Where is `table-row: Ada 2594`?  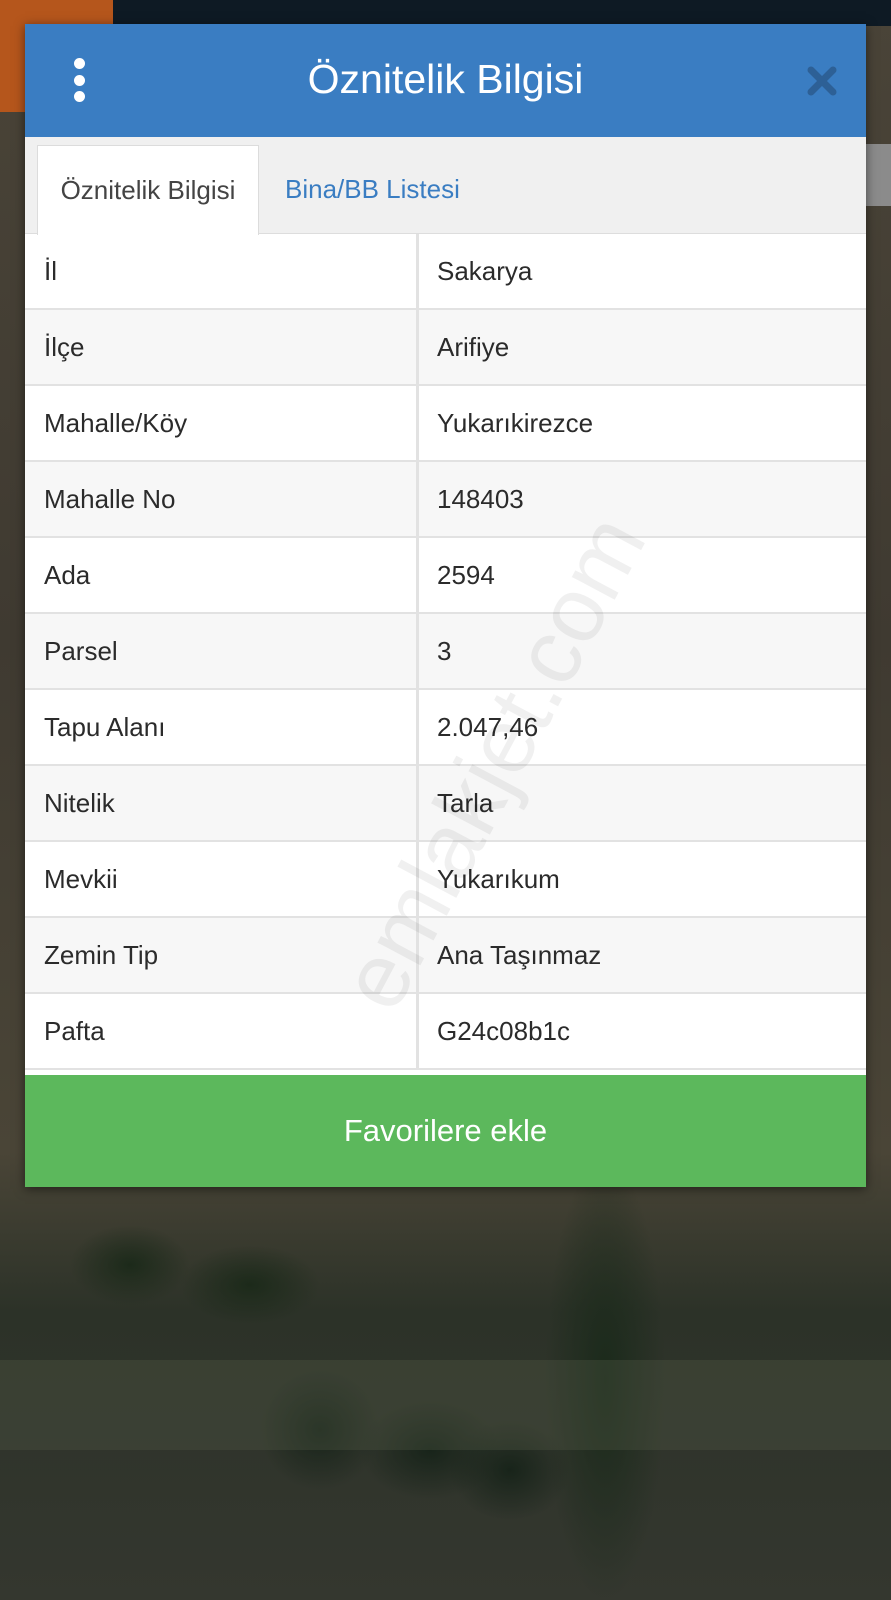 table-row: Ada 2594 is located at coordinates (445, 576).